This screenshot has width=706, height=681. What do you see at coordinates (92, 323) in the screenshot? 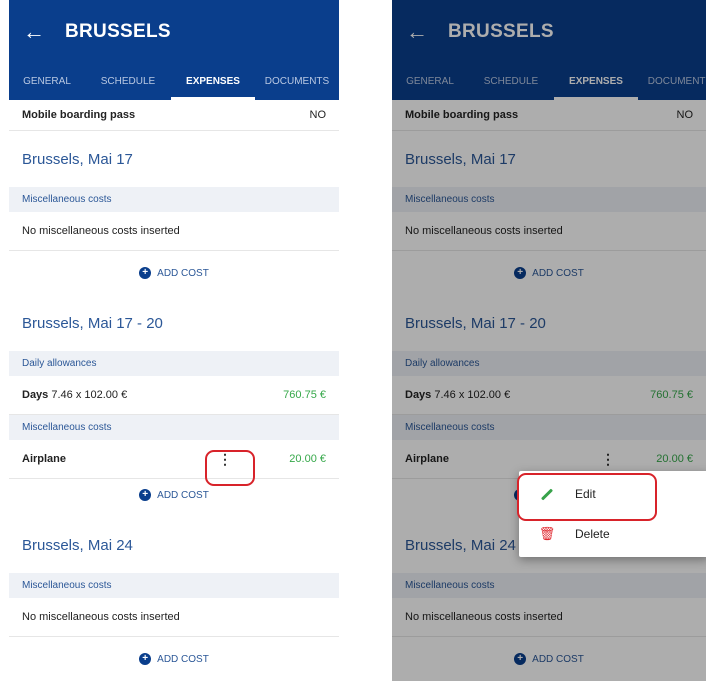
I see `section-title: Brussels, Mai 17 - 20` at bounding box center [92, 323].